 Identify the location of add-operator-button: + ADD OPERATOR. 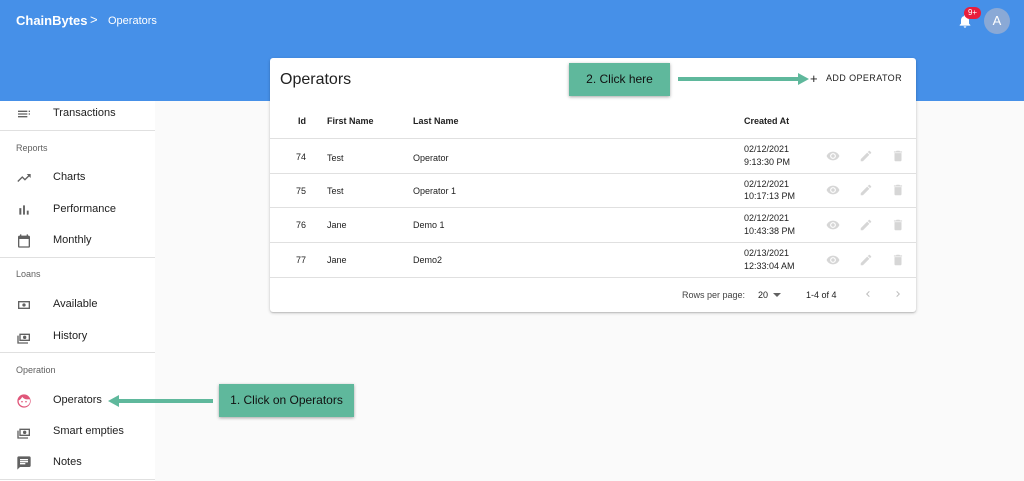
(856, 78).